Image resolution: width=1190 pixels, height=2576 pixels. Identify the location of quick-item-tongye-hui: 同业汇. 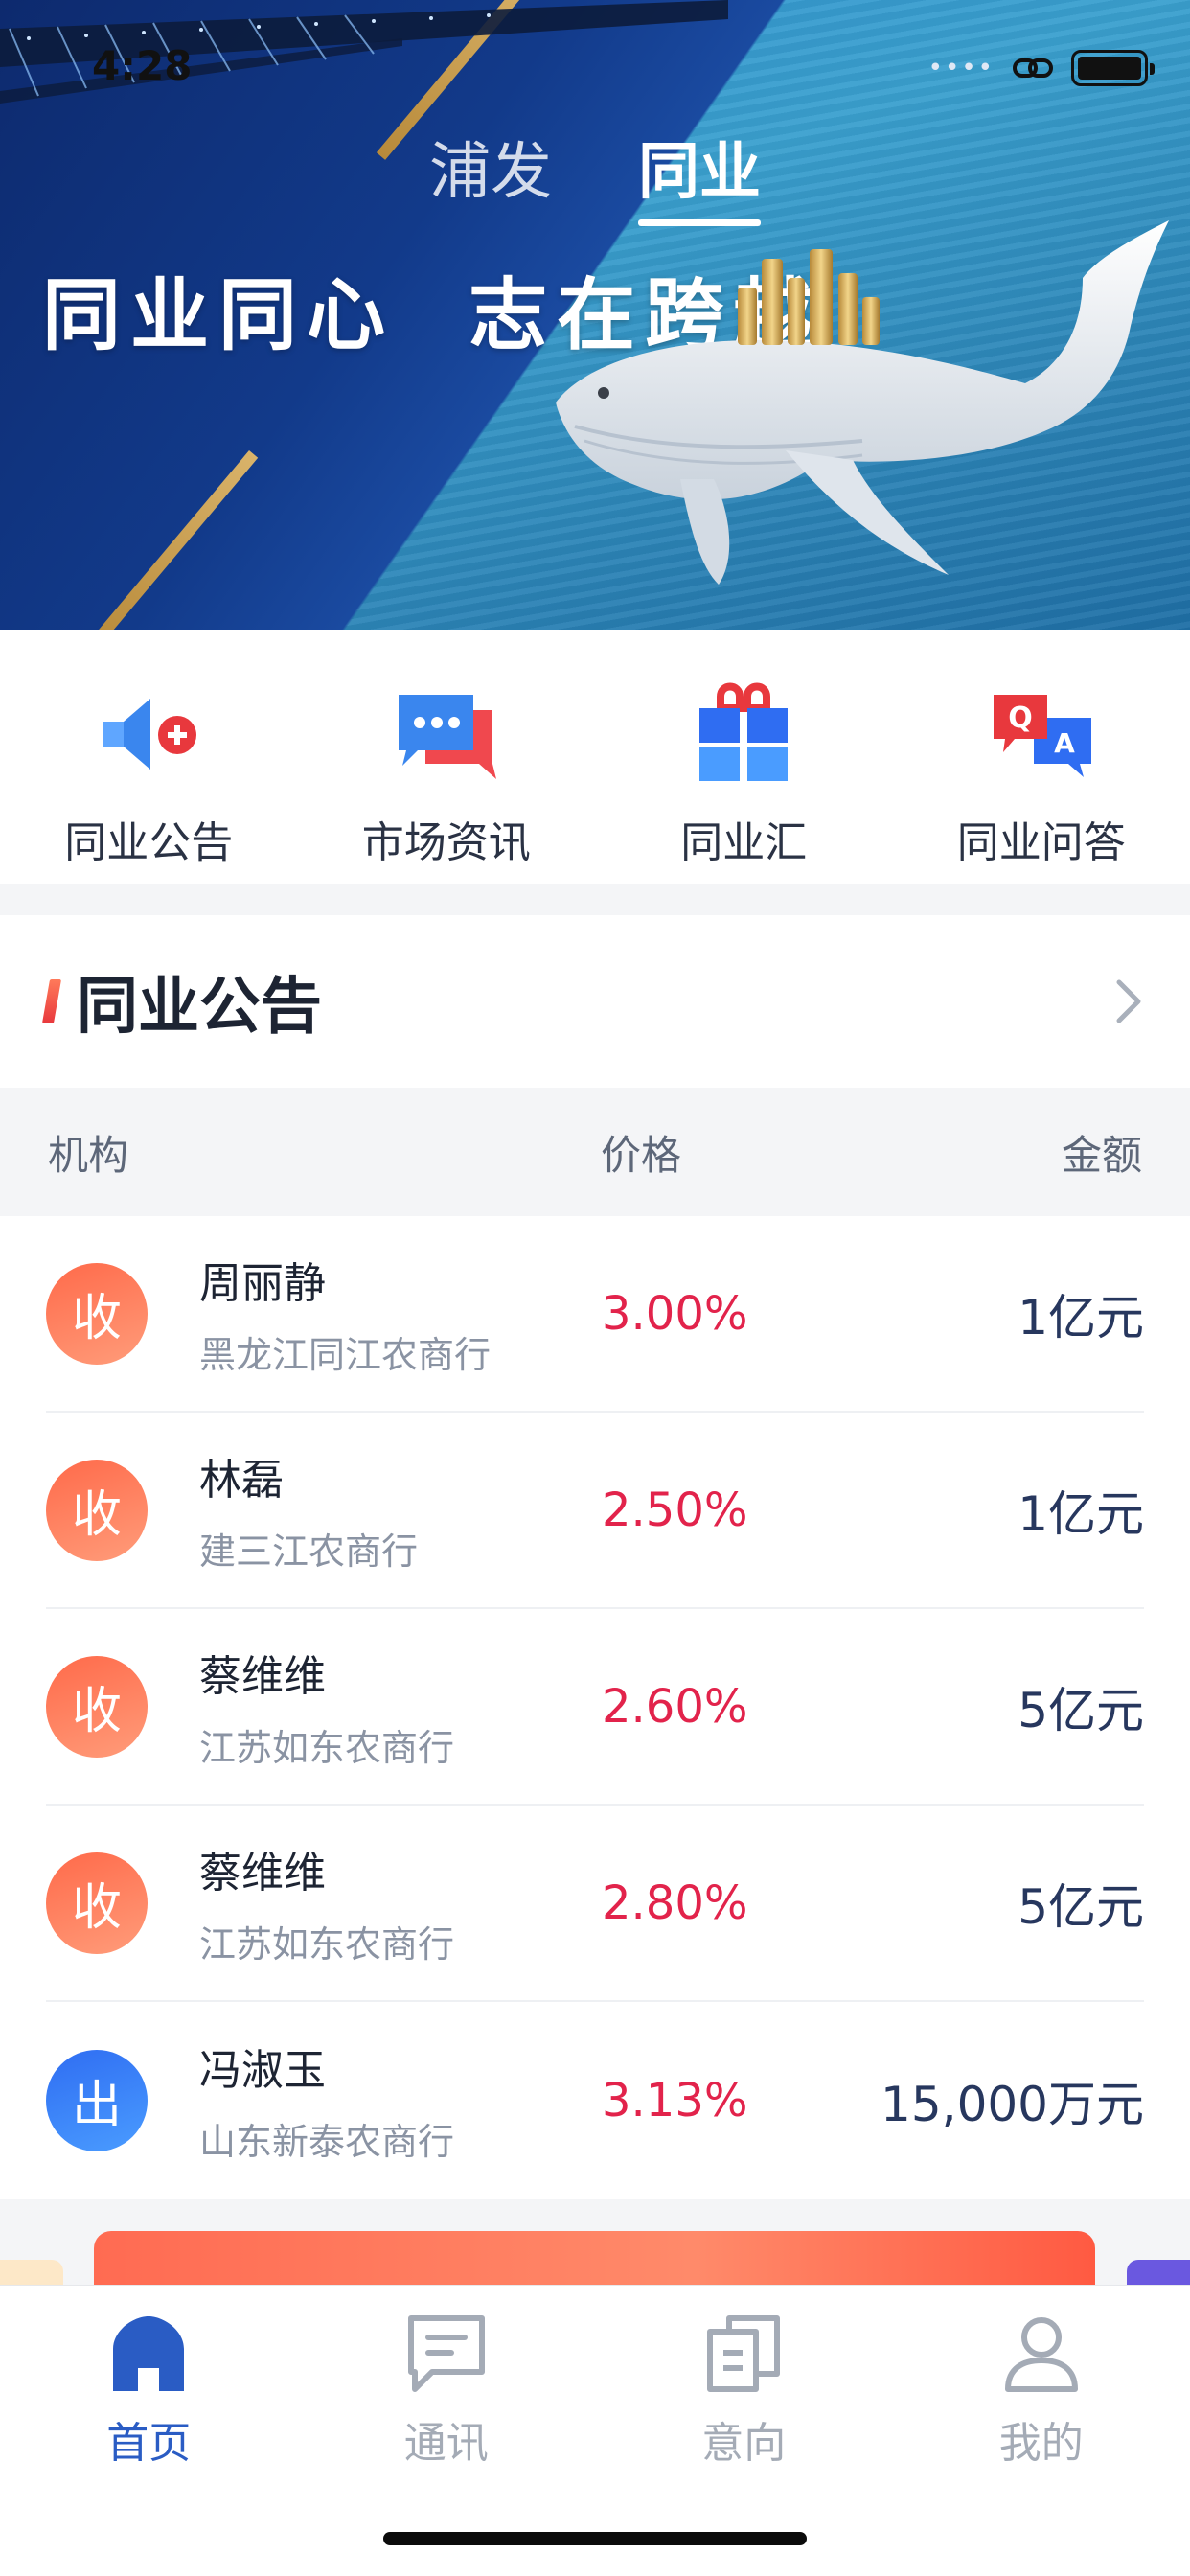
(744, 757).